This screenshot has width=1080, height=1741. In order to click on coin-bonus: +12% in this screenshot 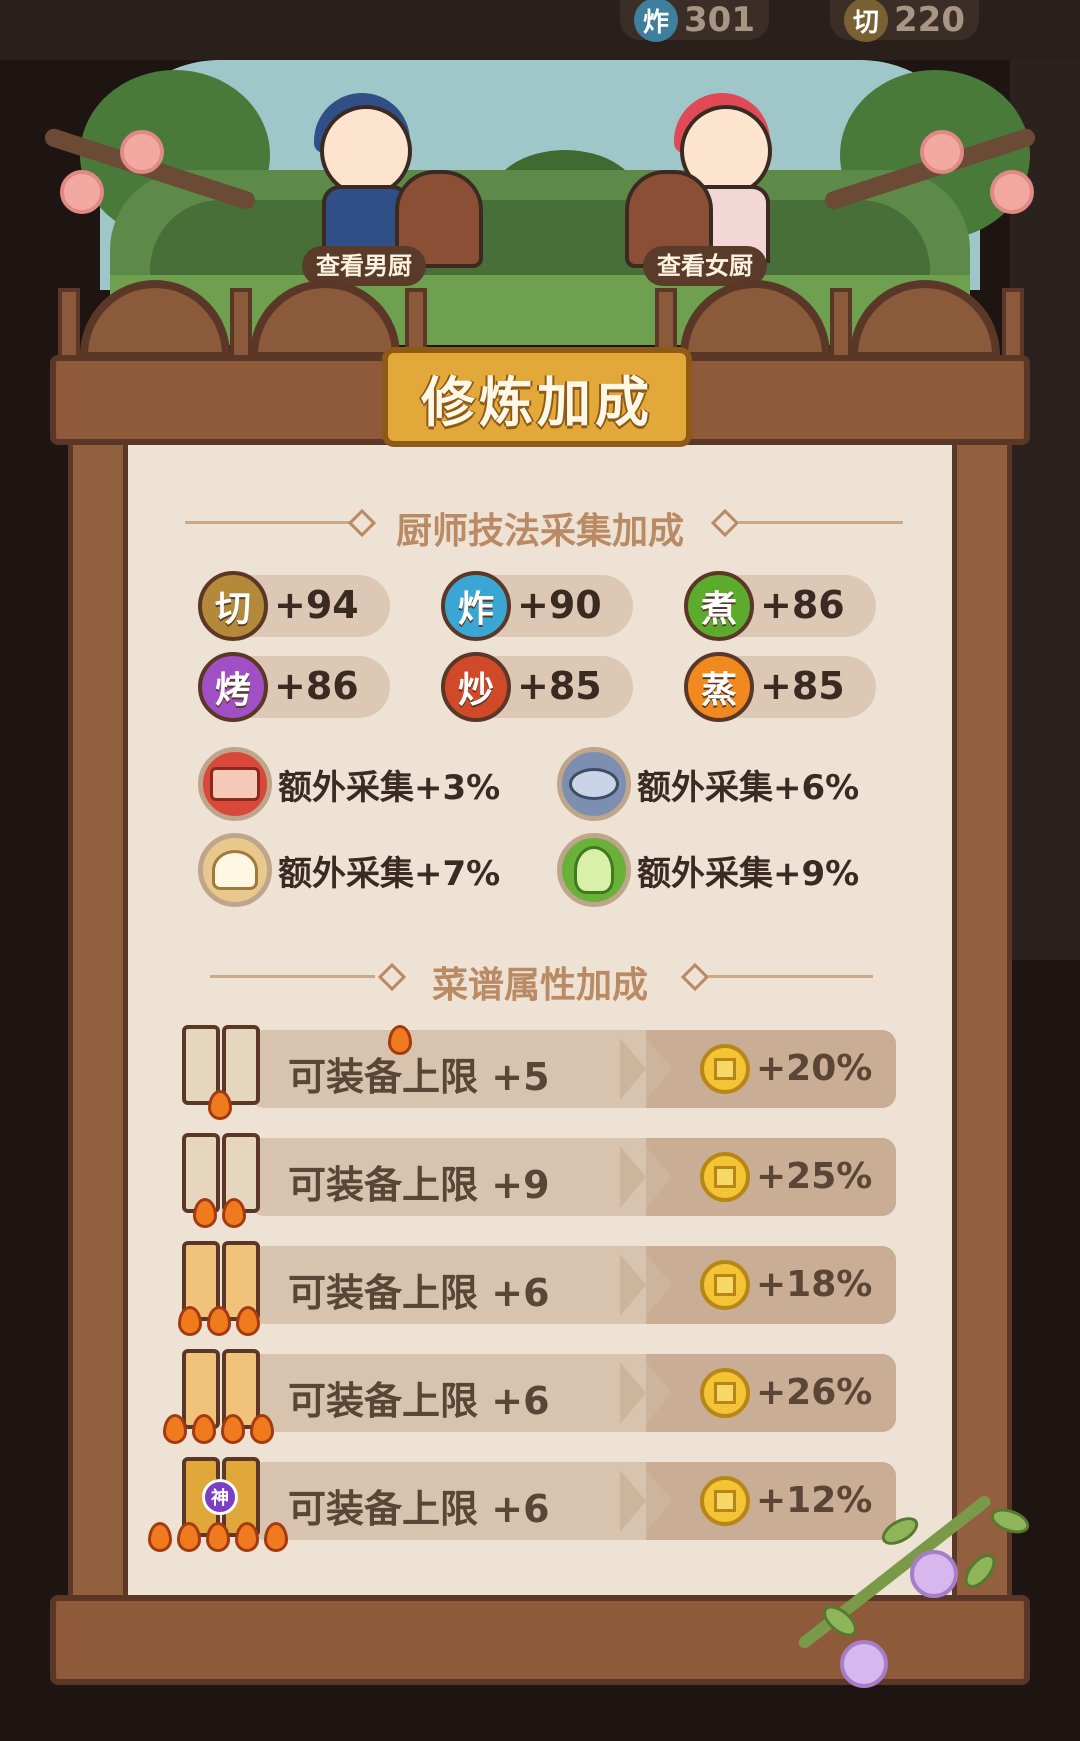, I will do `click(814, 1500)`.